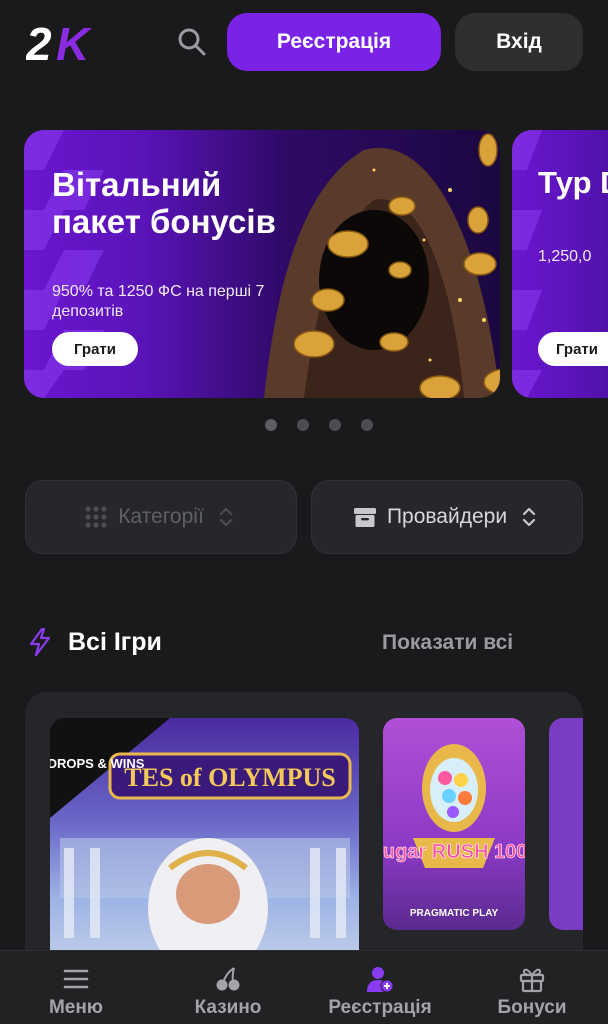 This screenshot has height=1024, width=608. I want to click on register-button: Реєстрація, so click(334, 42).